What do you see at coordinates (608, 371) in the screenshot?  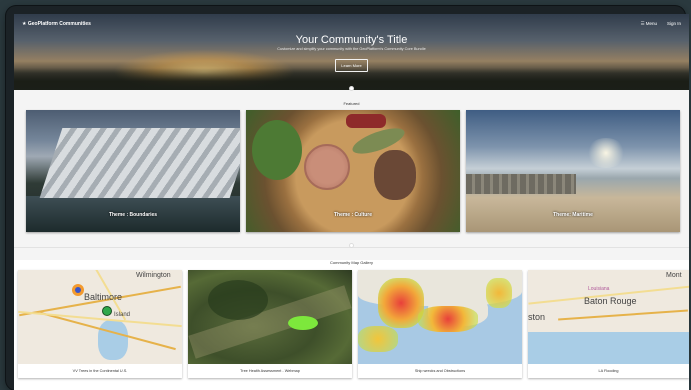 I see `gallery-card-caption: LA Flooding` at bounding box center [608, 371].